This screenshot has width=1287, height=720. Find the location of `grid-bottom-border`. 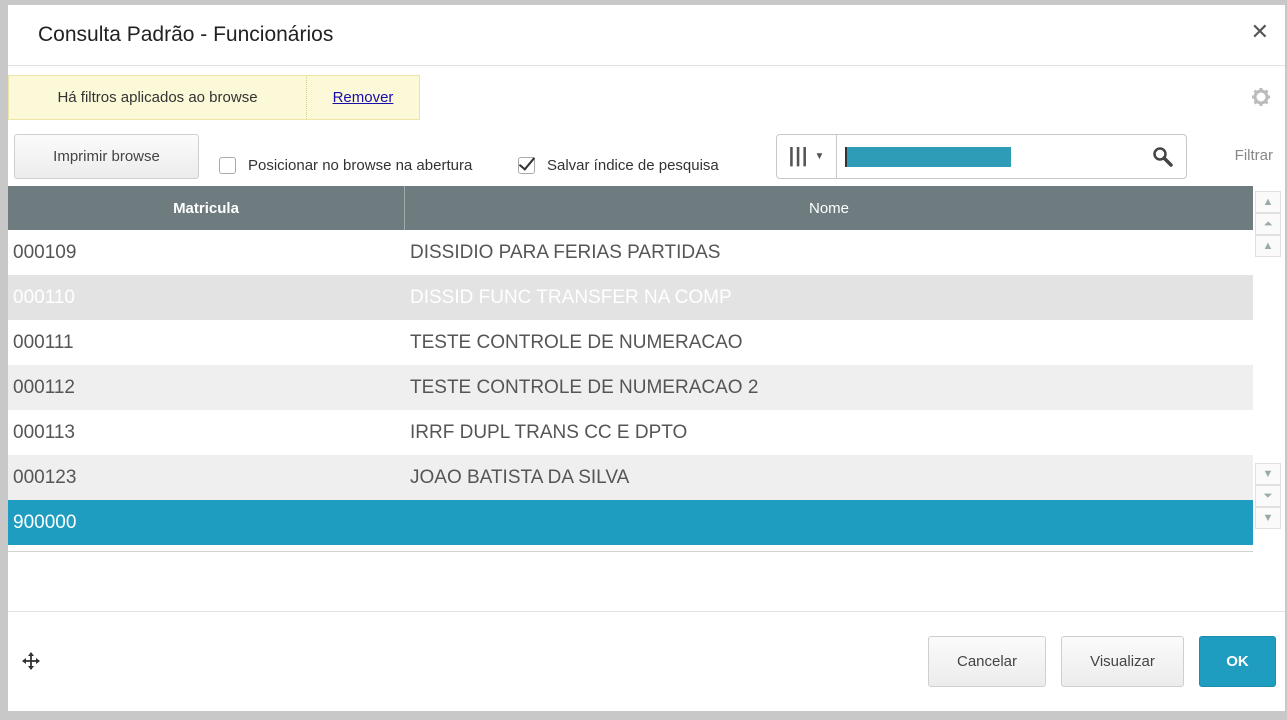

grid-bottom-border is located at coordinates (630, 548).